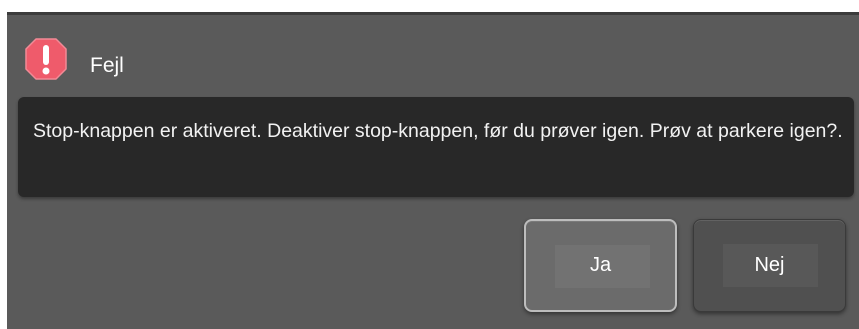 Image resolution: width=859 pixels, height=329 pixels. Describe the element at coordinates (433, 59) in the screenshot. I see `dialog-header: Fejl` at that location.